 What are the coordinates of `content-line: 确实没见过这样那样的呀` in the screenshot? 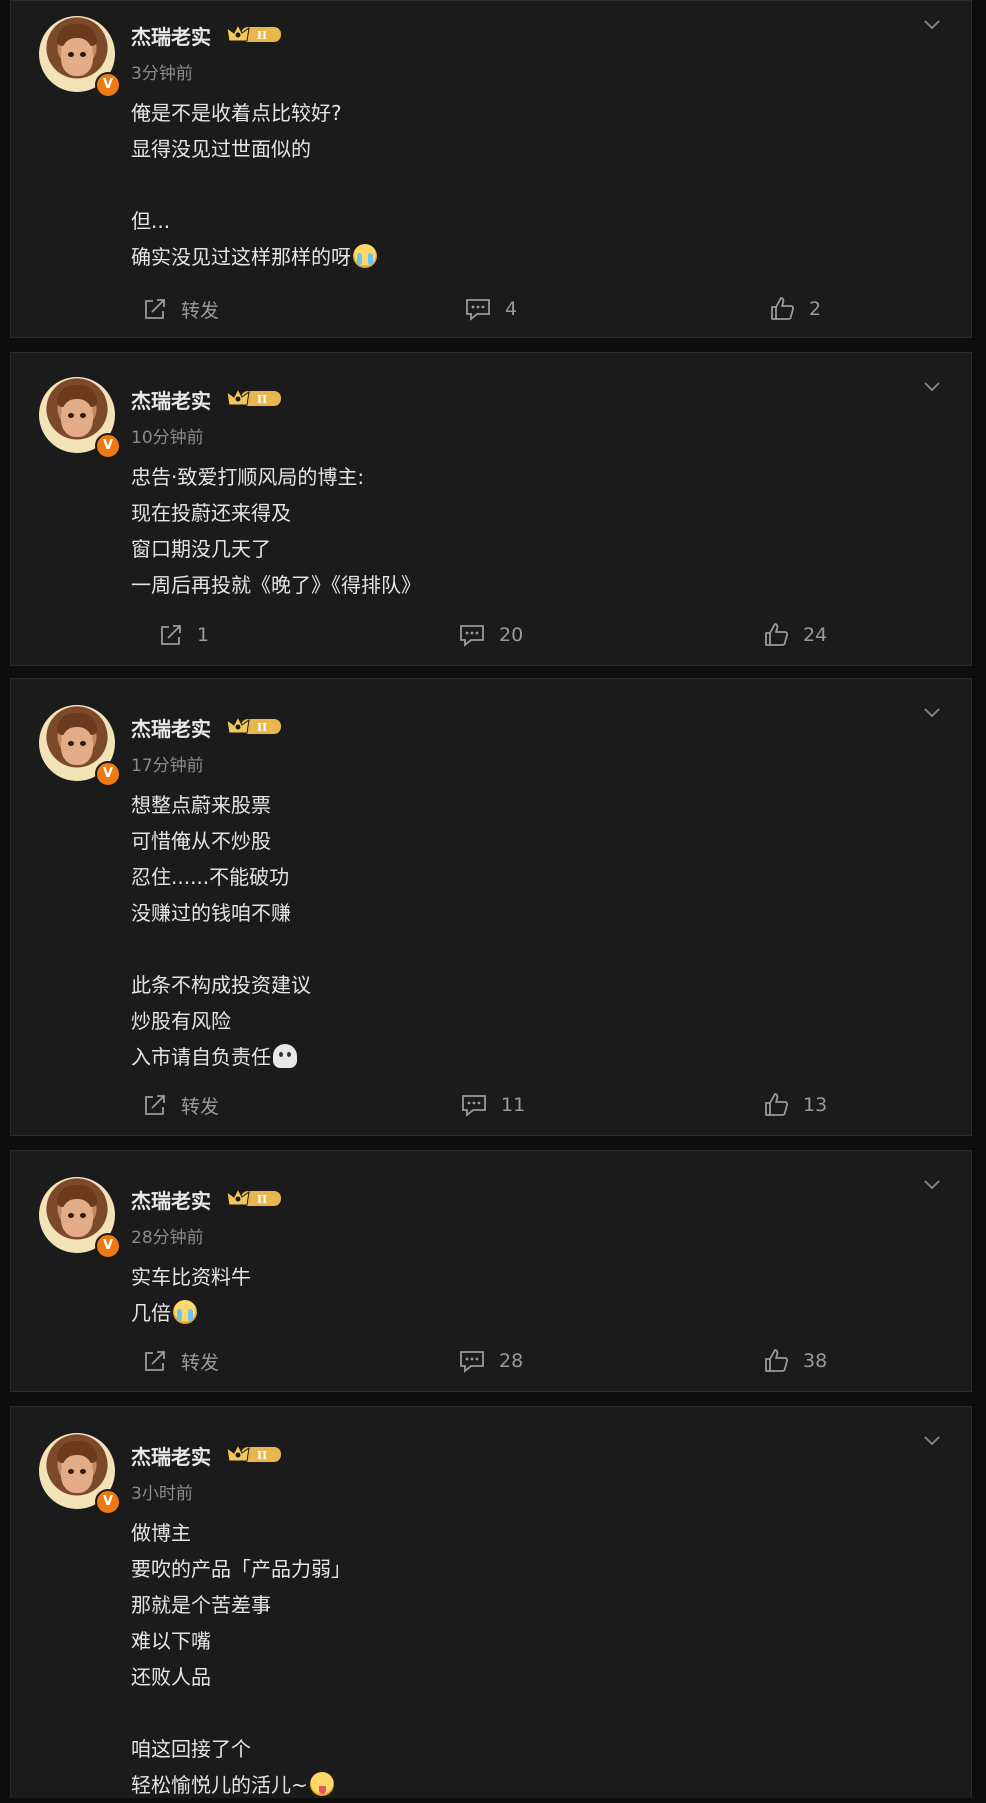 It's located at (241, 257).